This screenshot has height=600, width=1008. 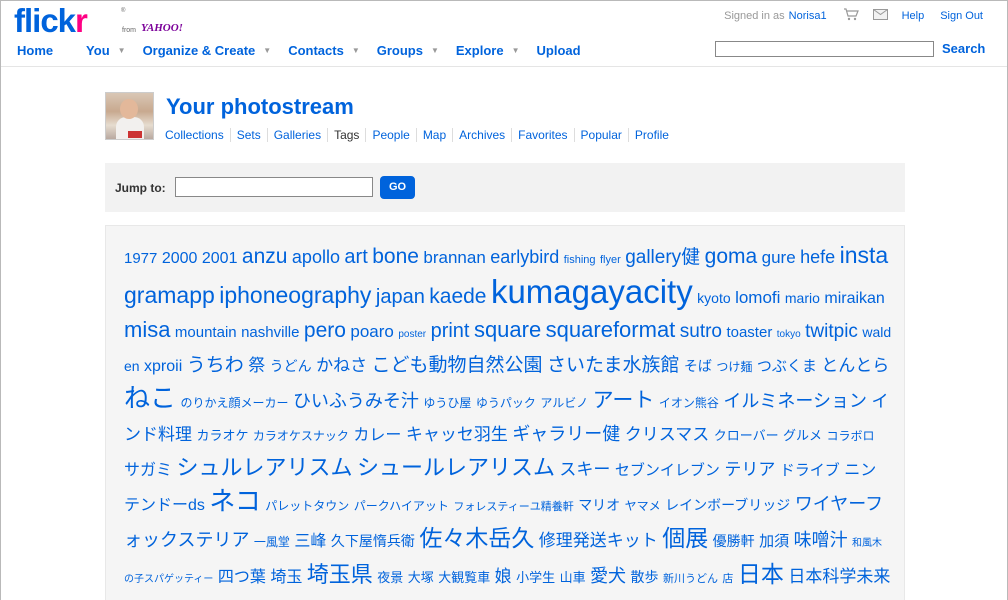 What do you see at coordinates (150, 398) in the screenshot?
I see `tag-link: ねこ` at bounding box center [150, 398].